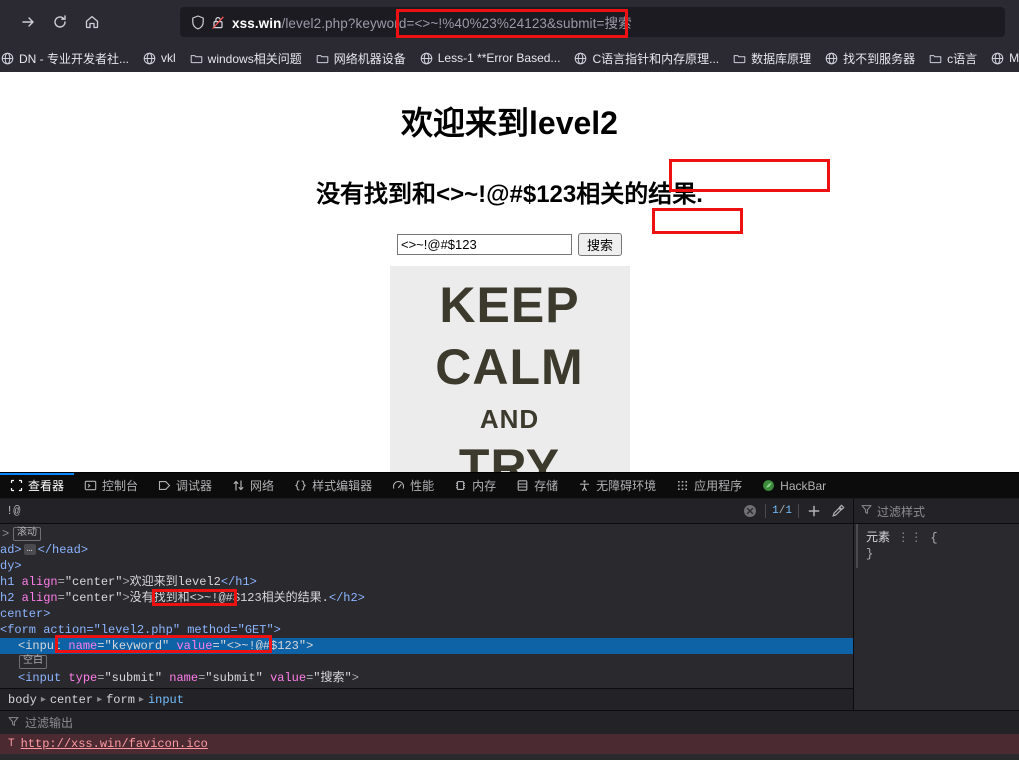 The height and width of the screenshot is (760, 1019). I want to click on accessibility-icon, so click(585, 485).